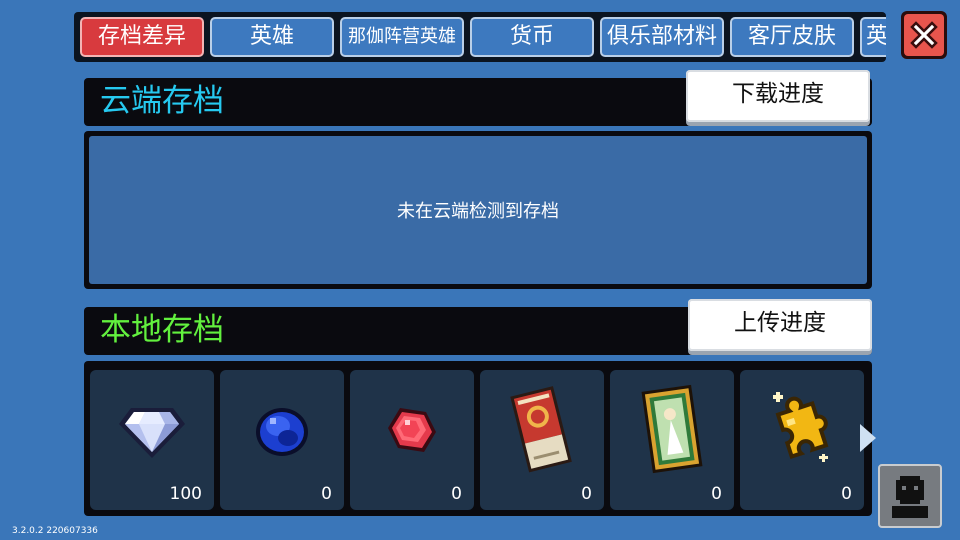  Describe the element at coordinates (662, 37) in the screenshot. I see `tab-club-materials: 俱乐部材料` at that location.